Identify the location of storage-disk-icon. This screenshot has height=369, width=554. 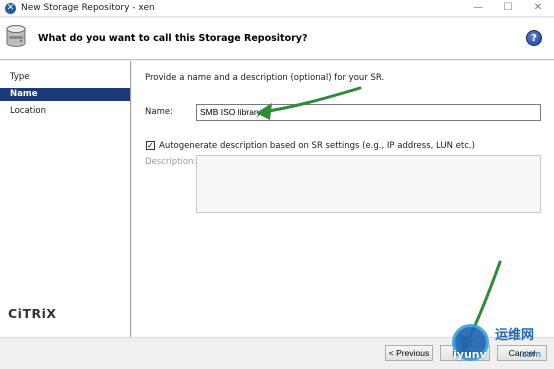
(16, 36).